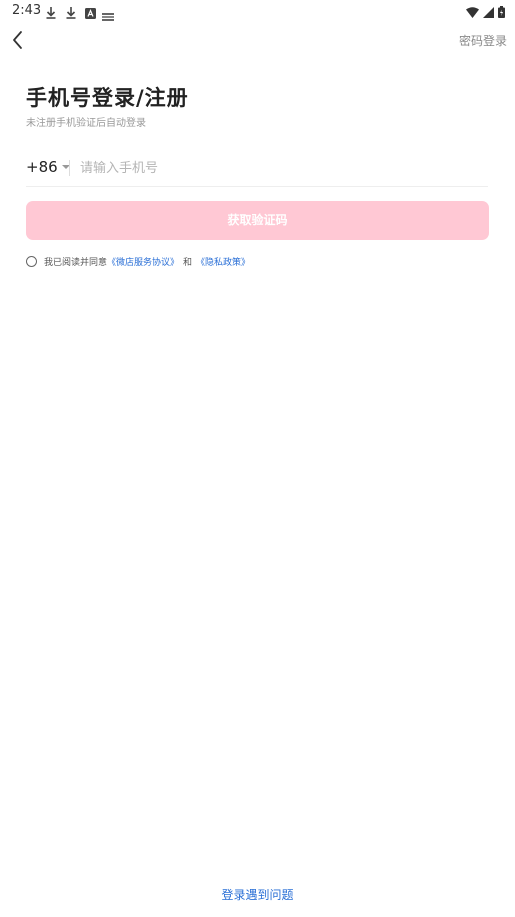 Image resolution: width=515 pixels, height=917 pixels. I want to click on password-login-link: 密码登录, so click(483, 40).